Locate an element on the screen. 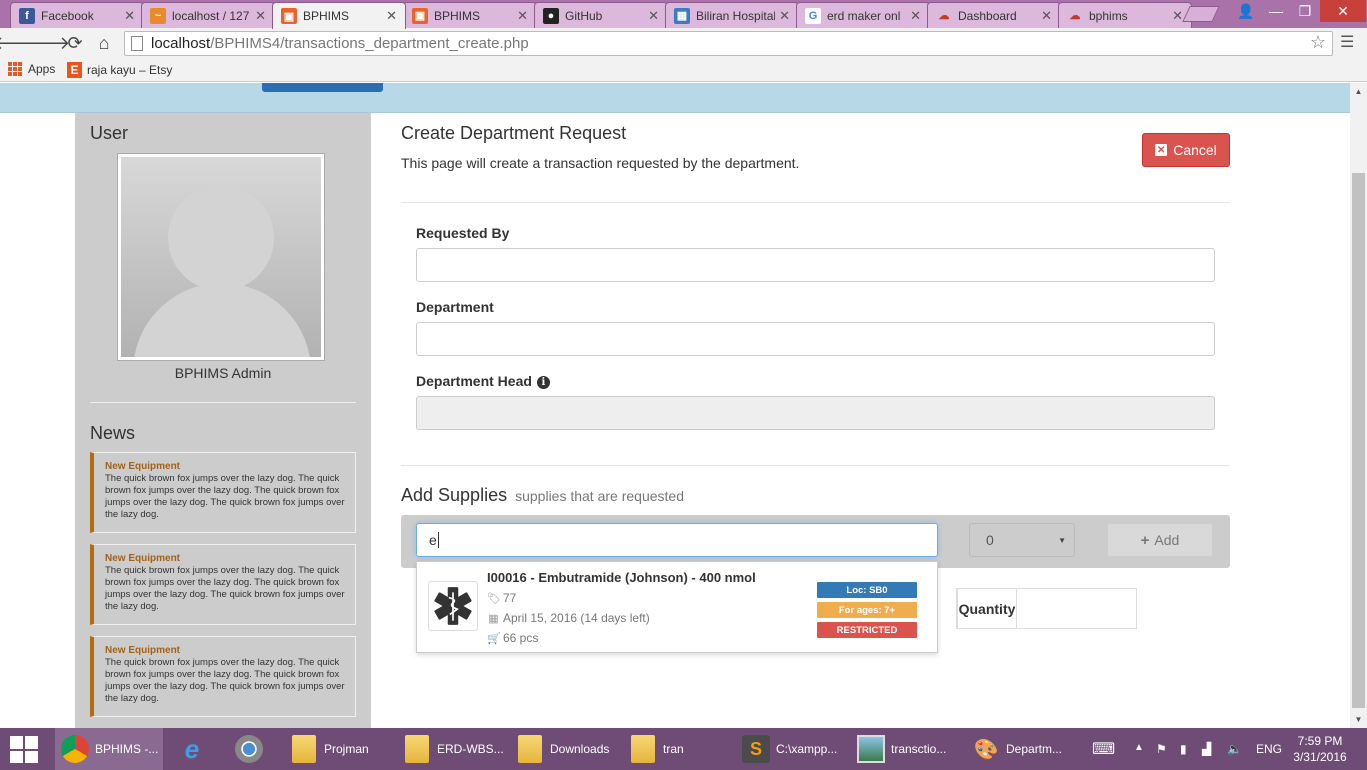 The image size is (1367, 770). user-icon: 👤 is located at coordinates (1246, 11).